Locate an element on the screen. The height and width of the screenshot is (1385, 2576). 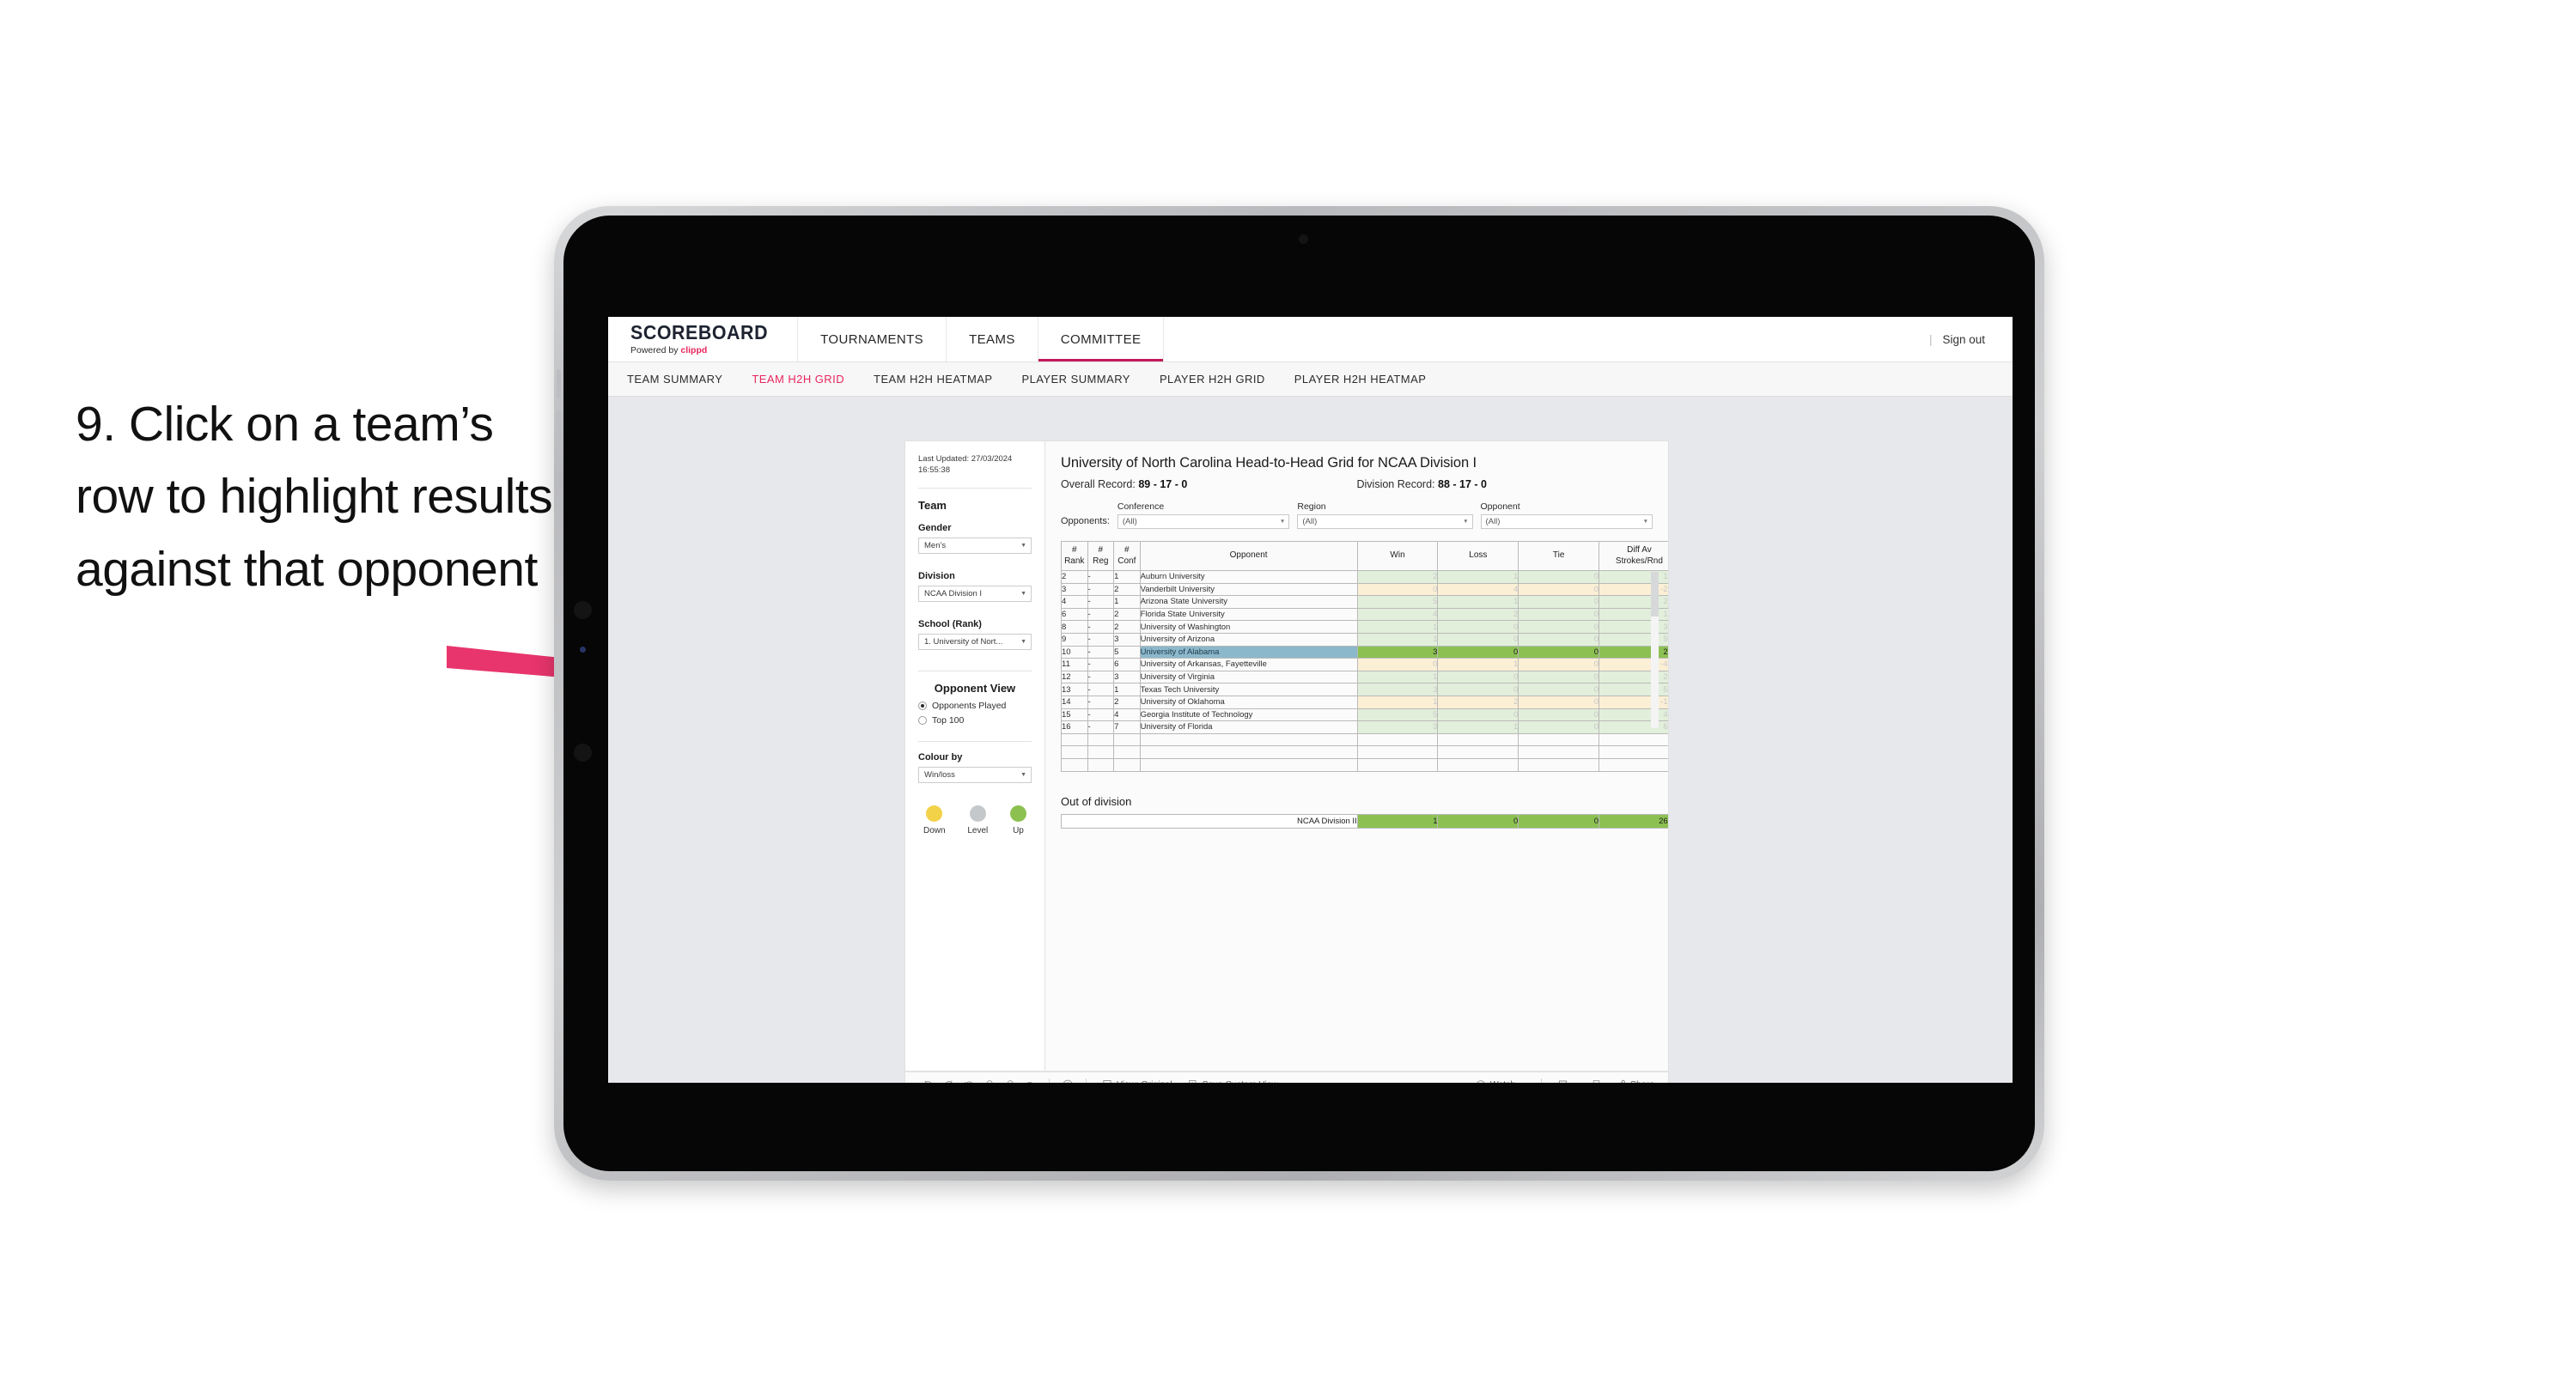
share-button: Share is located at coordinates (1637, 1081).